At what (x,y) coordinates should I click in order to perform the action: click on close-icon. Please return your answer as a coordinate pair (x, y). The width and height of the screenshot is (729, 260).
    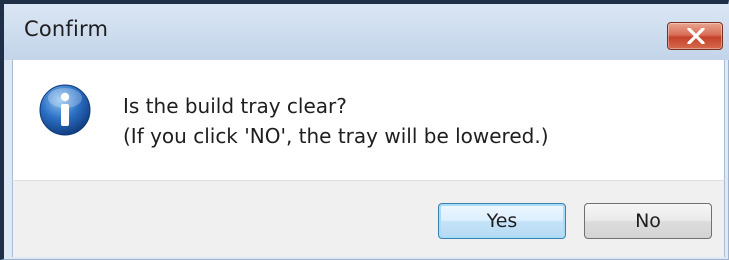
    Looking at the image, I should click on (696, 36).